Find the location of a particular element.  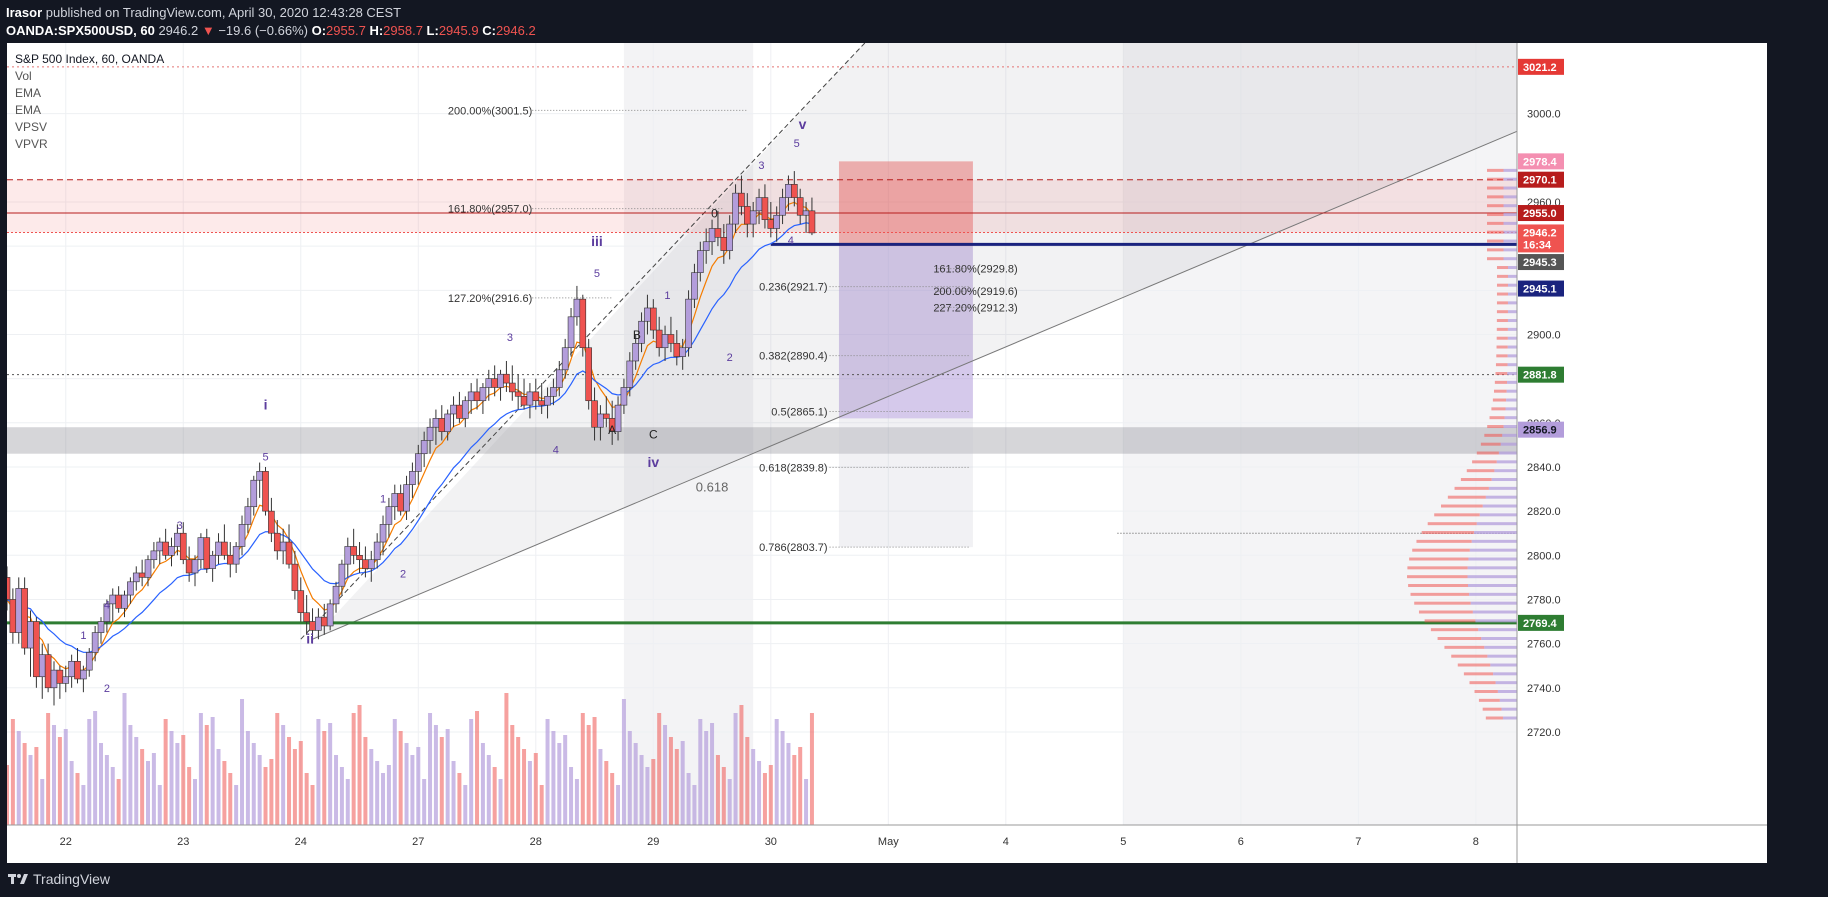

legend-indicator-vol: Vol is located at coordinates (89, 76).